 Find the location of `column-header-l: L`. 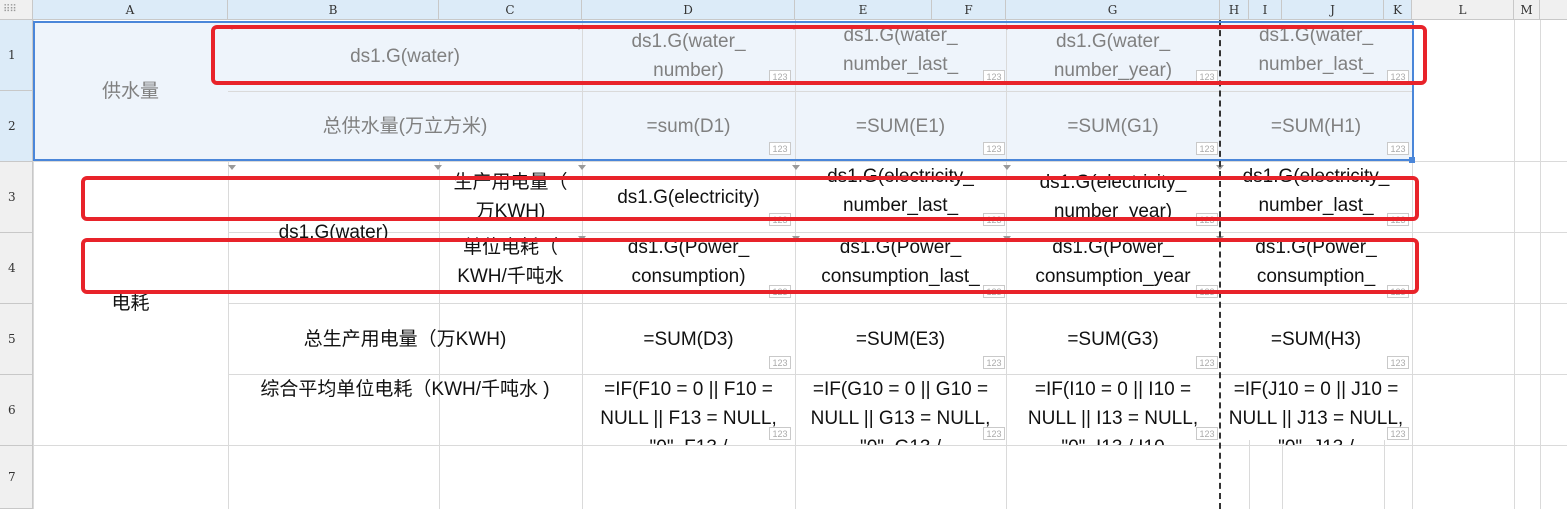

column-header-l: L is located at coordinates (1463, 10).